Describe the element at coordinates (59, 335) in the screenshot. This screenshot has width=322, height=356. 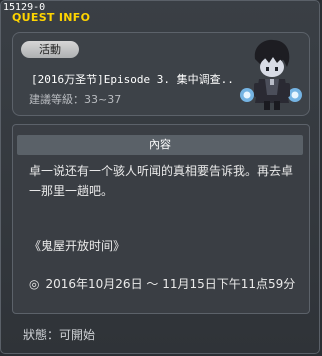
I see `quest-status: 狀態：可開始` at that location.